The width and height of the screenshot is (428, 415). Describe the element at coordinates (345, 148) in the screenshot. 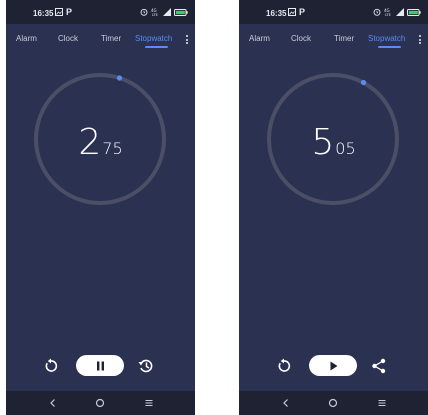

I see `elapsed-centiseconds: 05` at that location.